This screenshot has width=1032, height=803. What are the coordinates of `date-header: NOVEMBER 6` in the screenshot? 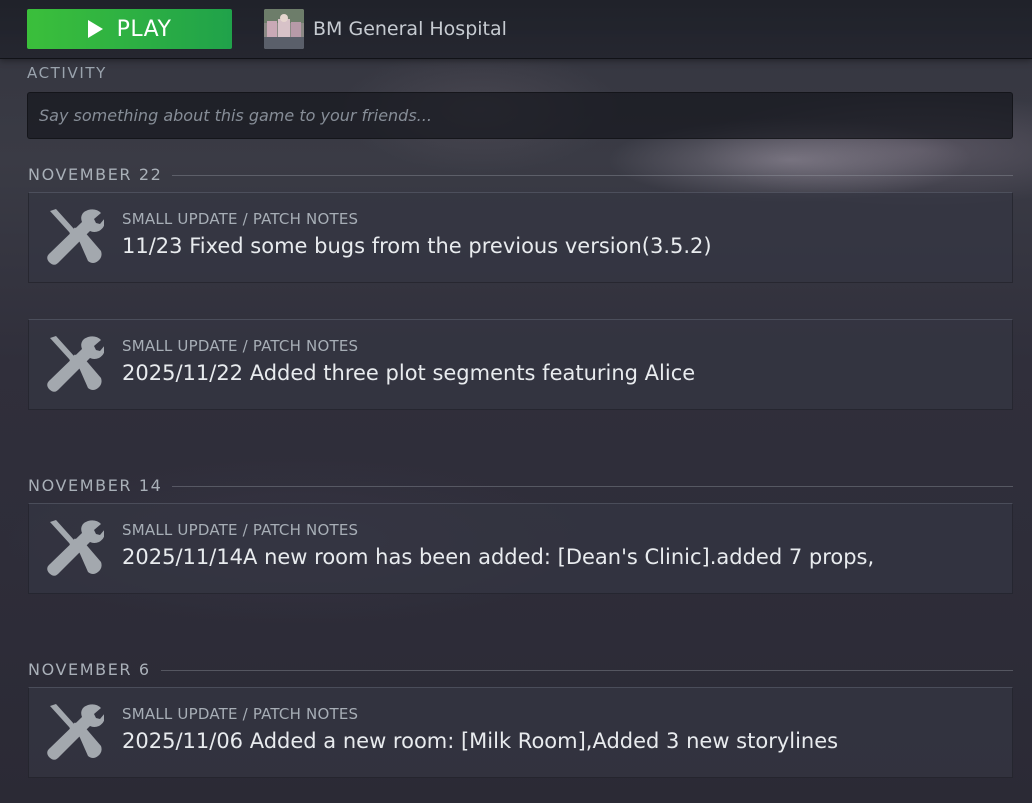 It's located at (520, 669).